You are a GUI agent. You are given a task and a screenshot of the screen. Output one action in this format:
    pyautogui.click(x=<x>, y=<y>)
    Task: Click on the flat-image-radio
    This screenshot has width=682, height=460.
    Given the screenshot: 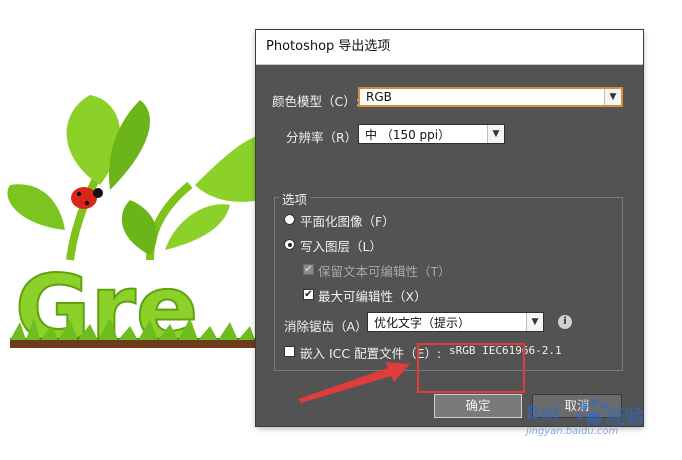 What is the action you would take?
    pyautogui.click(x=289, y=219)
    